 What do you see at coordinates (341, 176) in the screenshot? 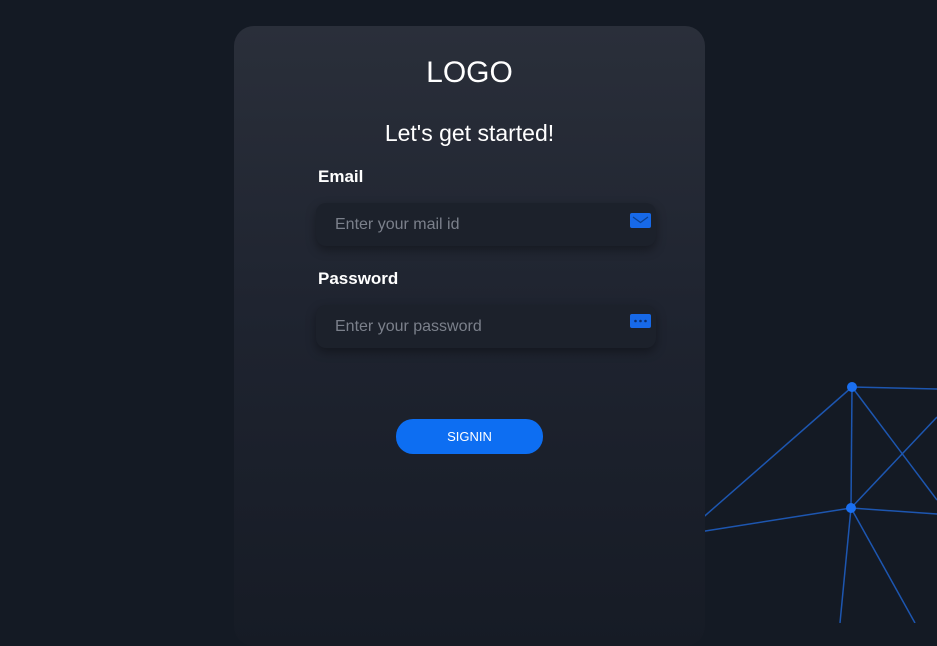
I see `email-label: Email` at bounding box center [341, 176].